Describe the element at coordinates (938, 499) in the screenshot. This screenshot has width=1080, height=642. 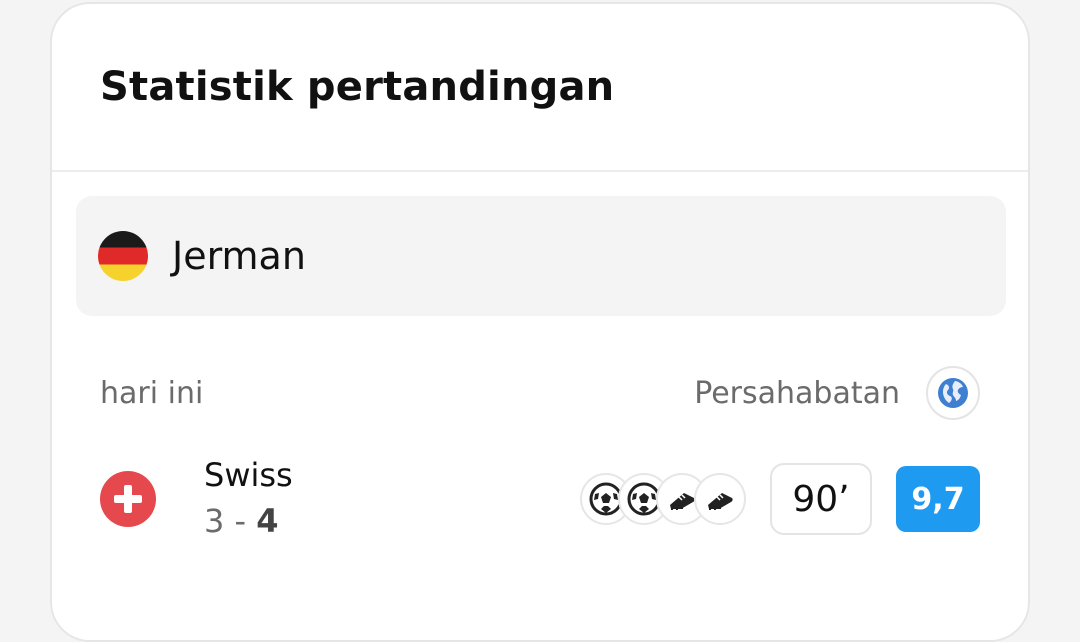
I see `player-rating-badge: 9,7` at that location.